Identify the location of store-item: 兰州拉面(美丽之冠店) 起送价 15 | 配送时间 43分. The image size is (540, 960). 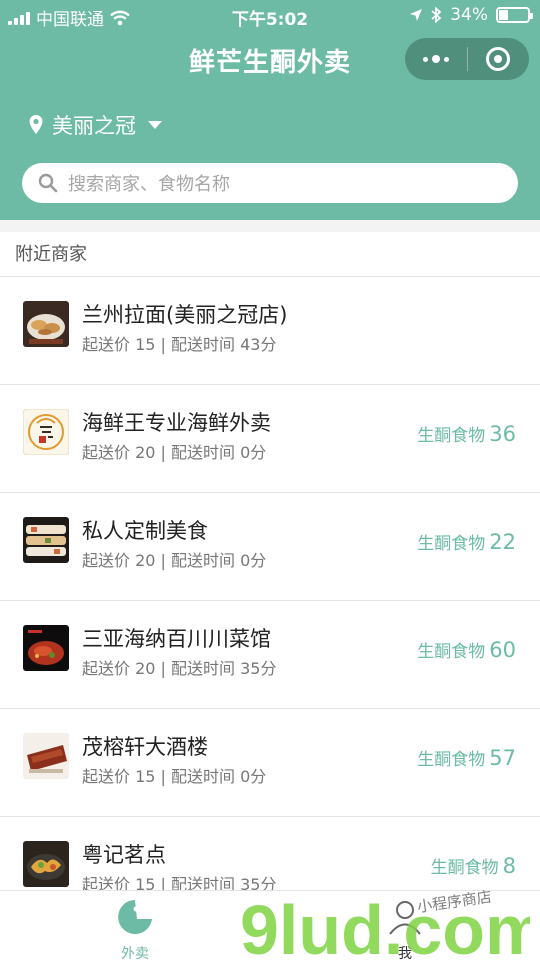
(270, 331).